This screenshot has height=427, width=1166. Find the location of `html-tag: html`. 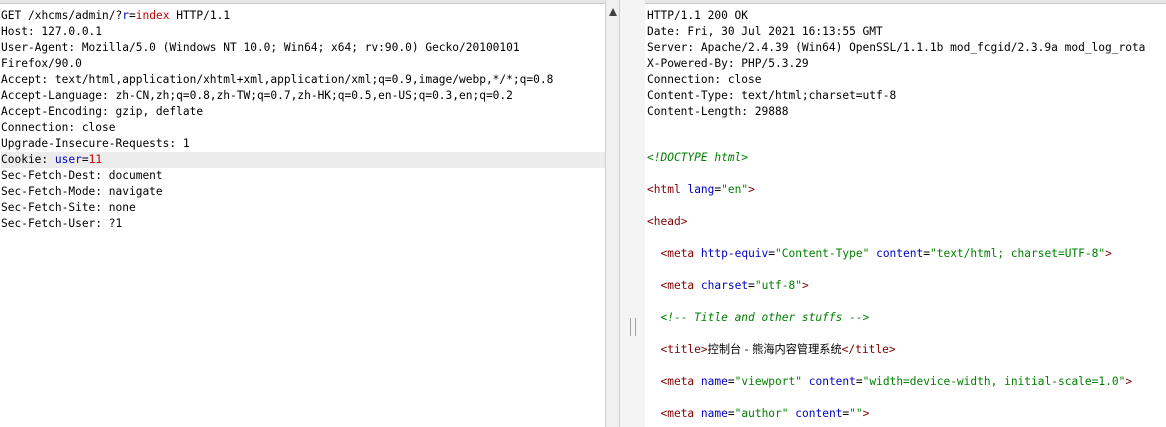

html-tag: html is located at coordinates (667, 189).